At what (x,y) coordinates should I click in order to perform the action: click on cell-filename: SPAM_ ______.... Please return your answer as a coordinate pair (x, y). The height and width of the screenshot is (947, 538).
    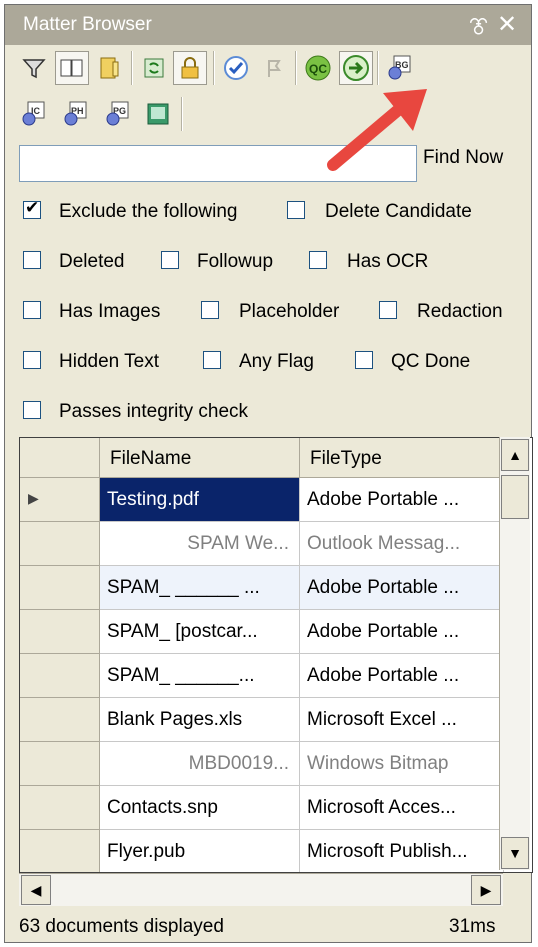
    Looking at the image, I should click on (200, 676).